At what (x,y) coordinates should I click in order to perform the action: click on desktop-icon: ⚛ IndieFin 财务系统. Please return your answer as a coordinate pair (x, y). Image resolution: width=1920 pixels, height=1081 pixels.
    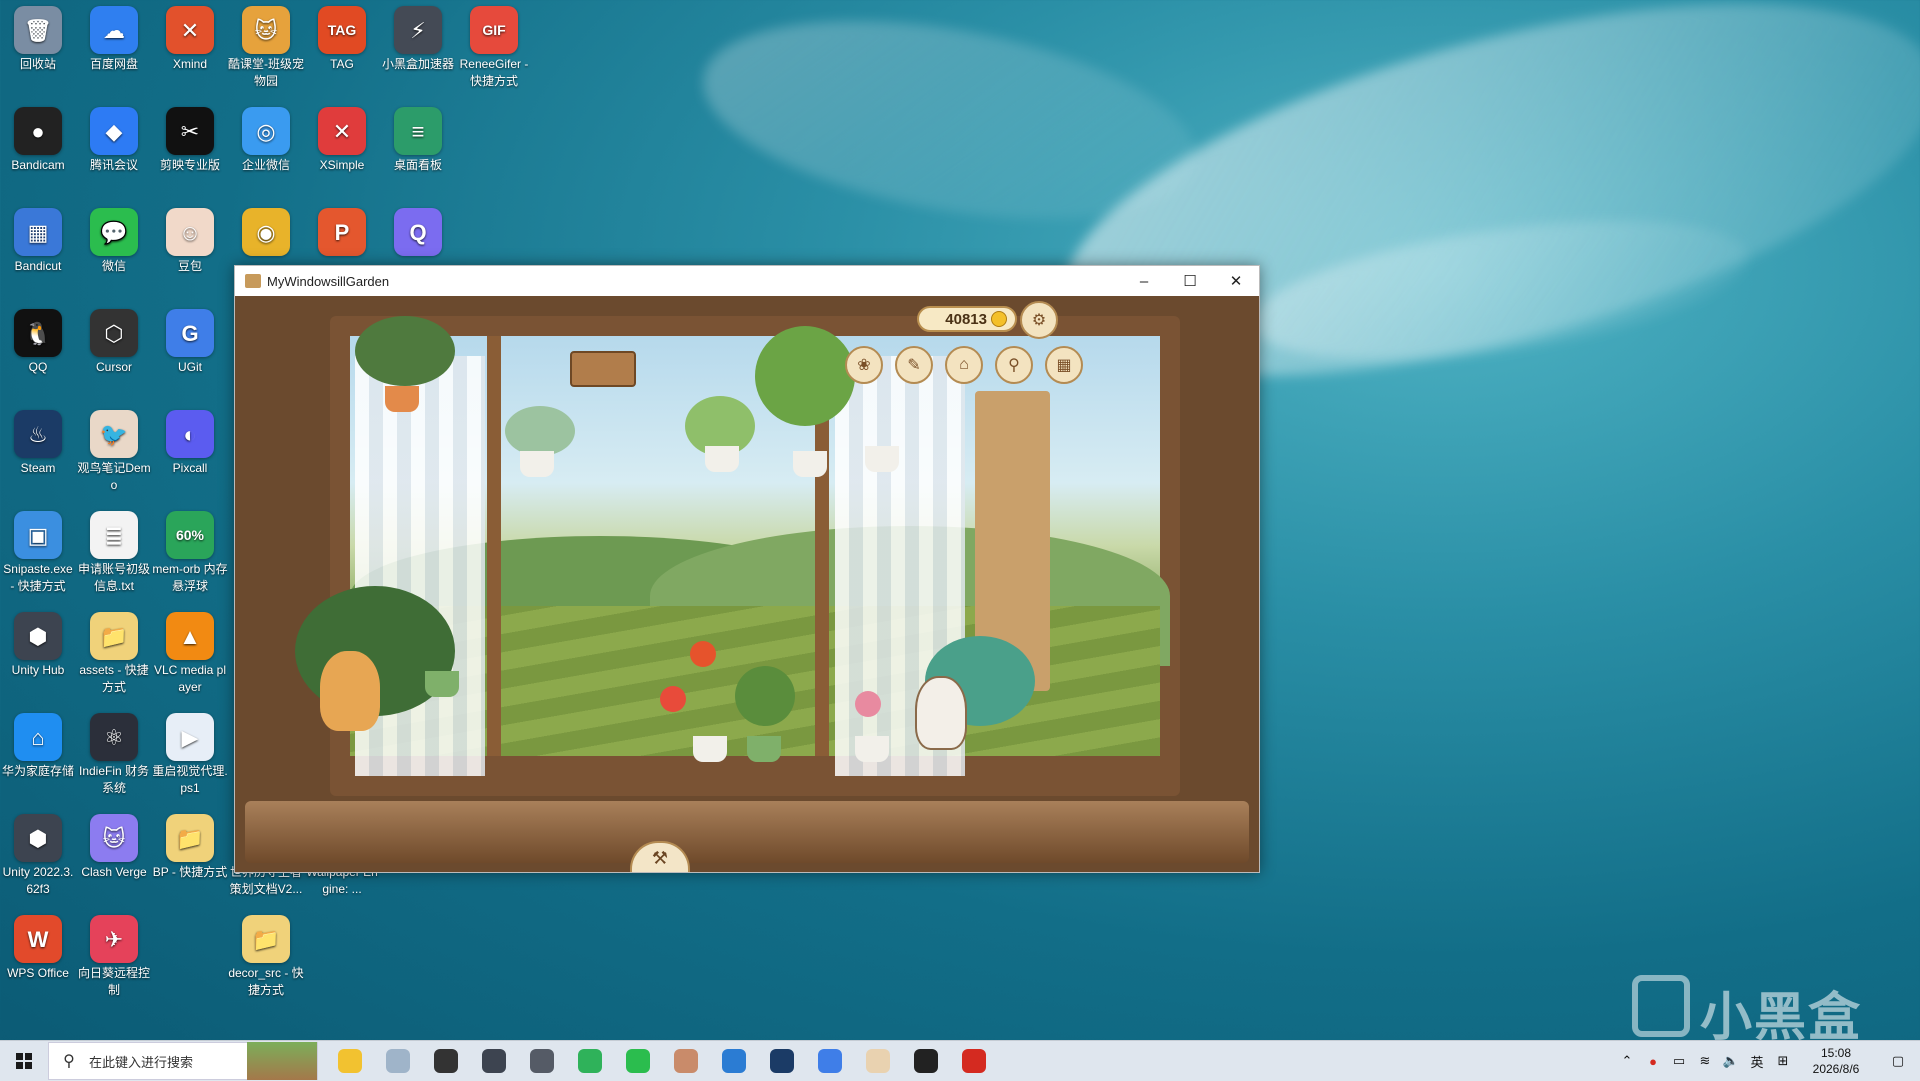
    Looking at the image, I should click on (114, 753).